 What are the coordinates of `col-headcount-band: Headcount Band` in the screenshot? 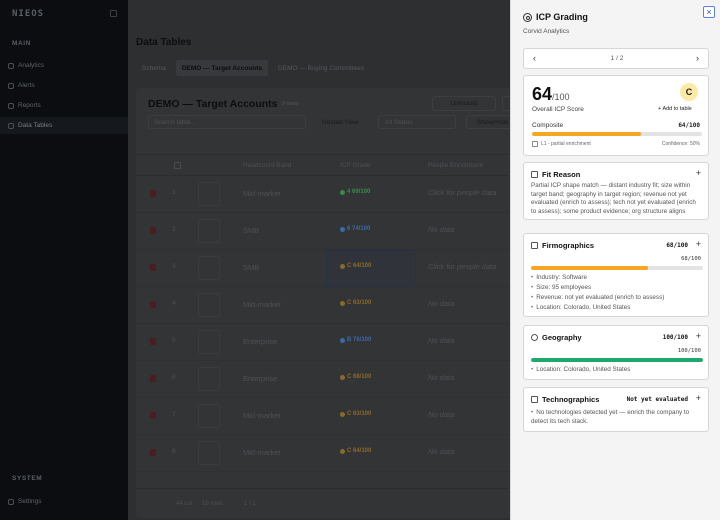 It's located at (267, 165).